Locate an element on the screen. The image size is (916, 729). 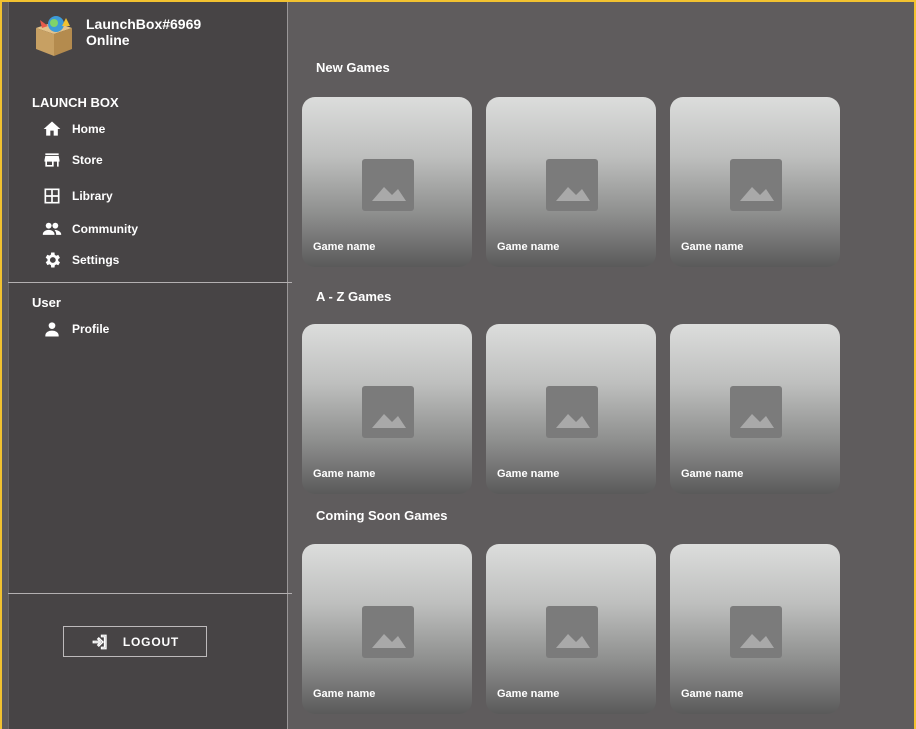
sidebar-item-label: Store is located at coordinates (87, 160).